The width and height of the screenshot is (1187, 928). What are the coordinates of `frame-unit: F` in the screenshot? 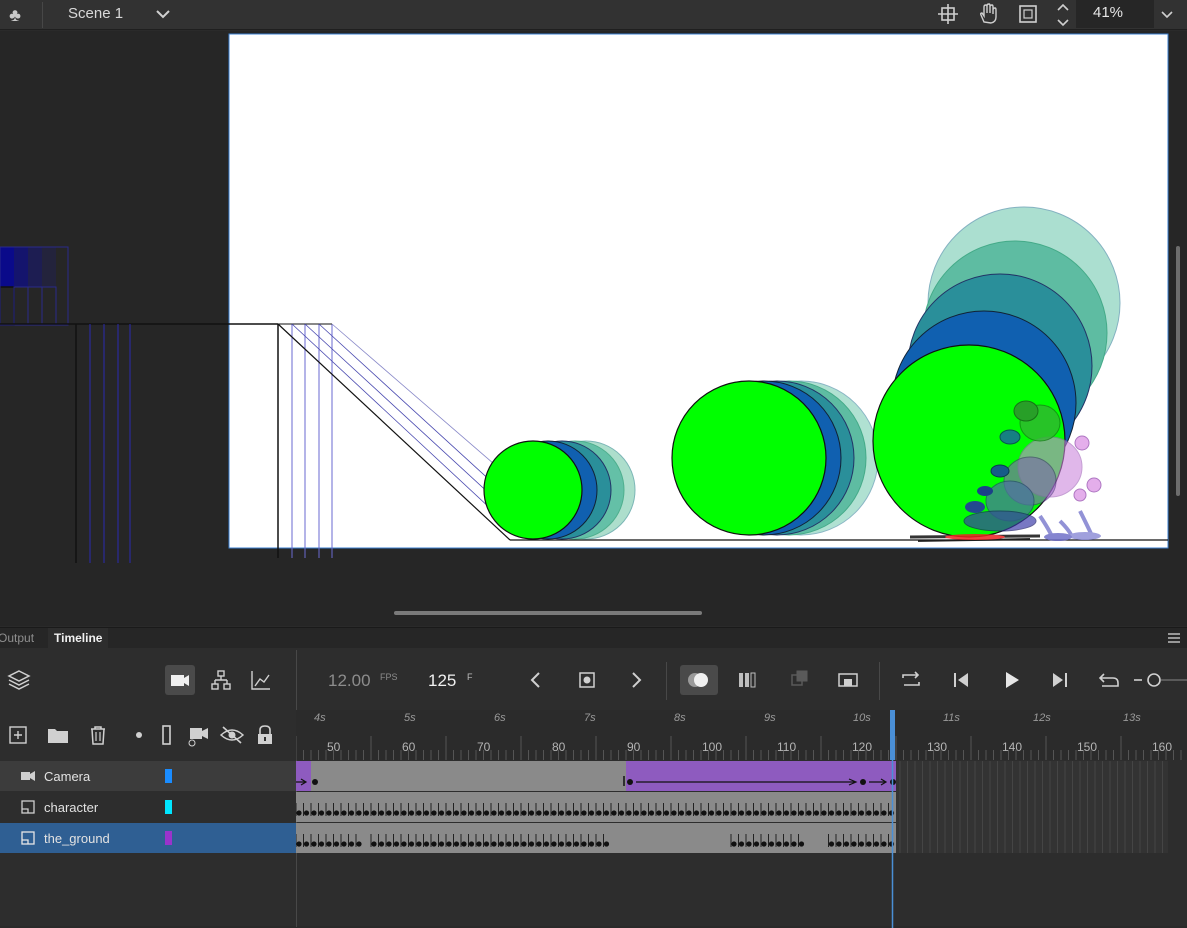 It's located at (470, 677).